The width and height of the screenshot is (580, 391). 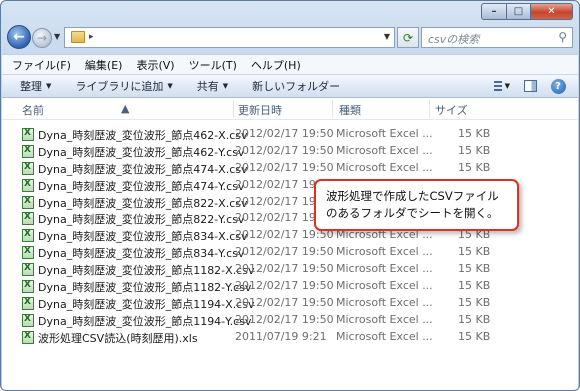 I want to click on column-headers: ▲ 名前 更新日時 種類 サイズ, so click(x=290, y=109).